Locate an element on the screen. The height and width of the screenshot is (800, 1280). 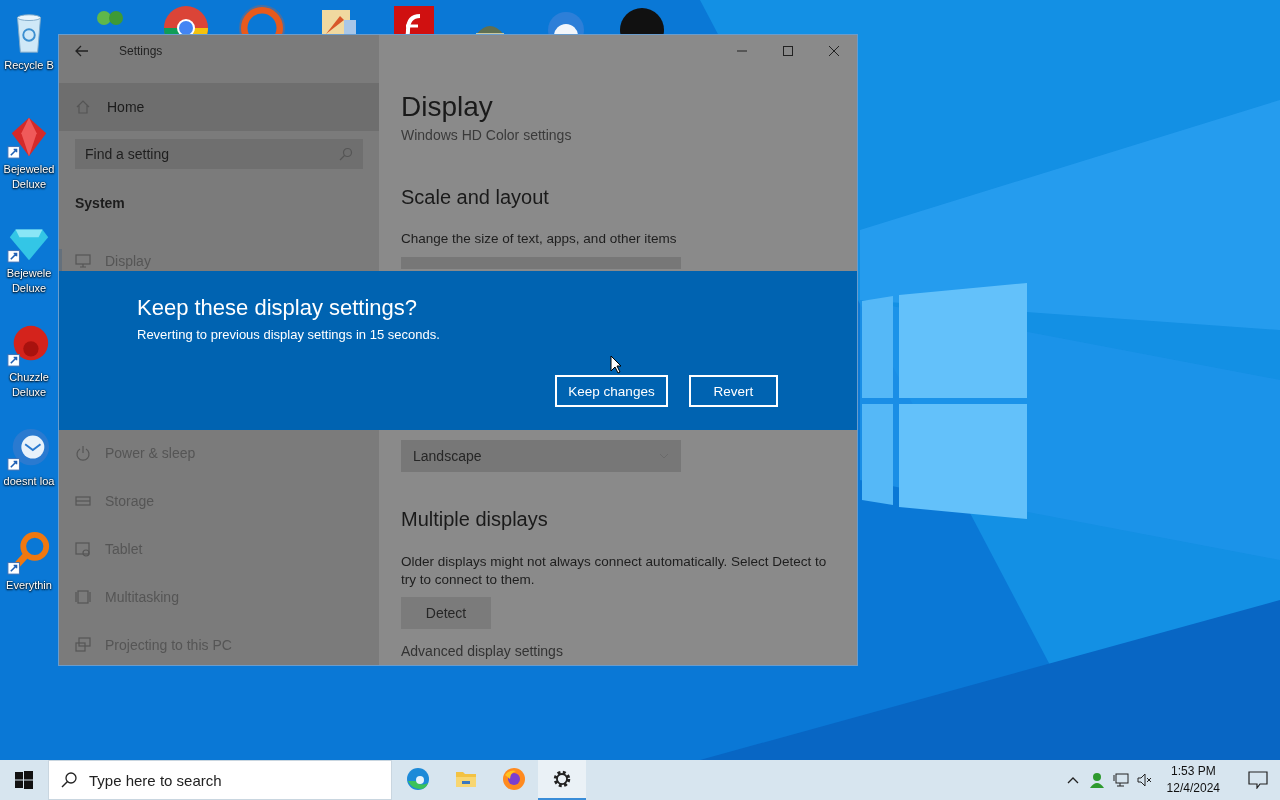
detect-button: Detect is located at coordinates (446, 613).